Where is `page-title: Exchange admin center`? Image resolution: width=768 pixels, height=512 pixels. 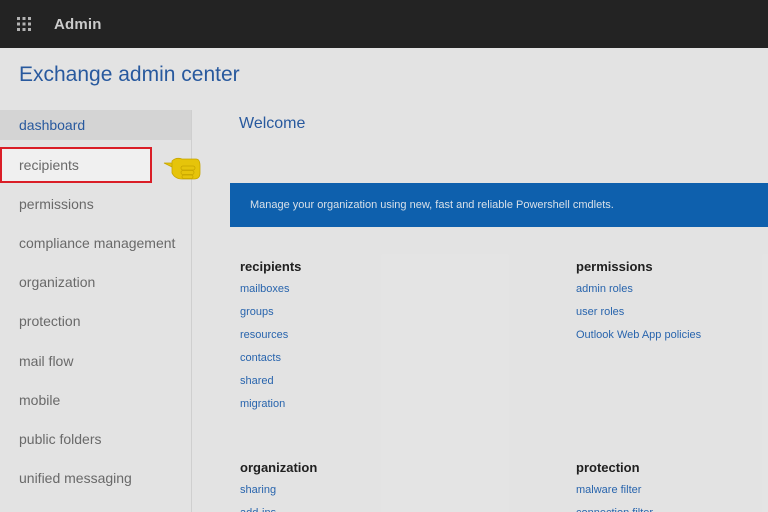
page-title: Exchange admin center is located at coordinates (129, 74).